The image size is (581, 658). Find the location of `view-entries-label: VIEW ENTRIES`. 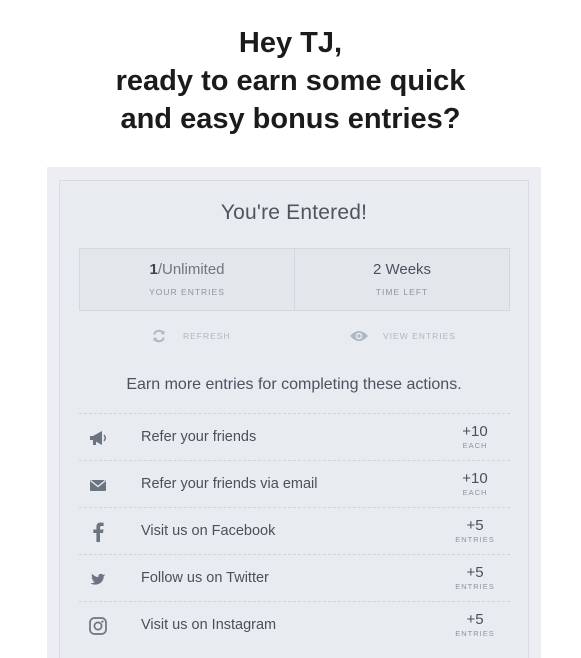

view-entries-label: VIEW ENTRIES is located at coordinates (419, 336).